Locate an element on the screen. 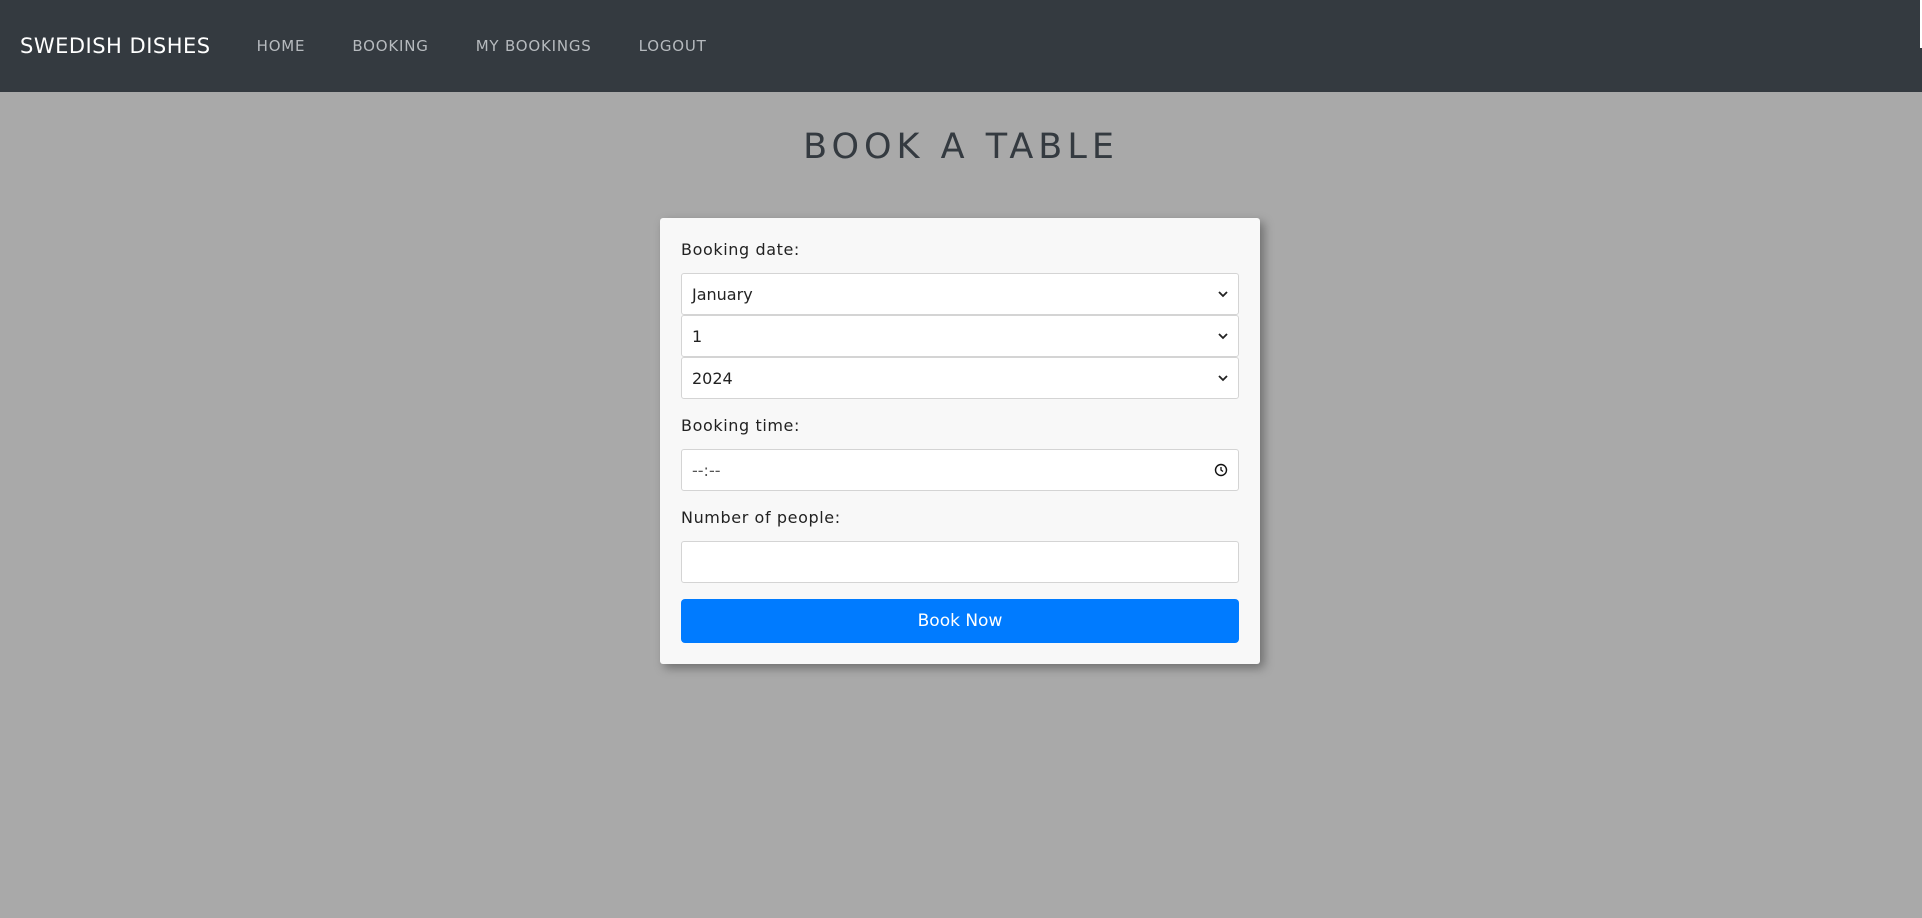 Image resolution: width=1922 pixels, height=918 pixels. month-select-value: January is located at coordinates (722, 294).